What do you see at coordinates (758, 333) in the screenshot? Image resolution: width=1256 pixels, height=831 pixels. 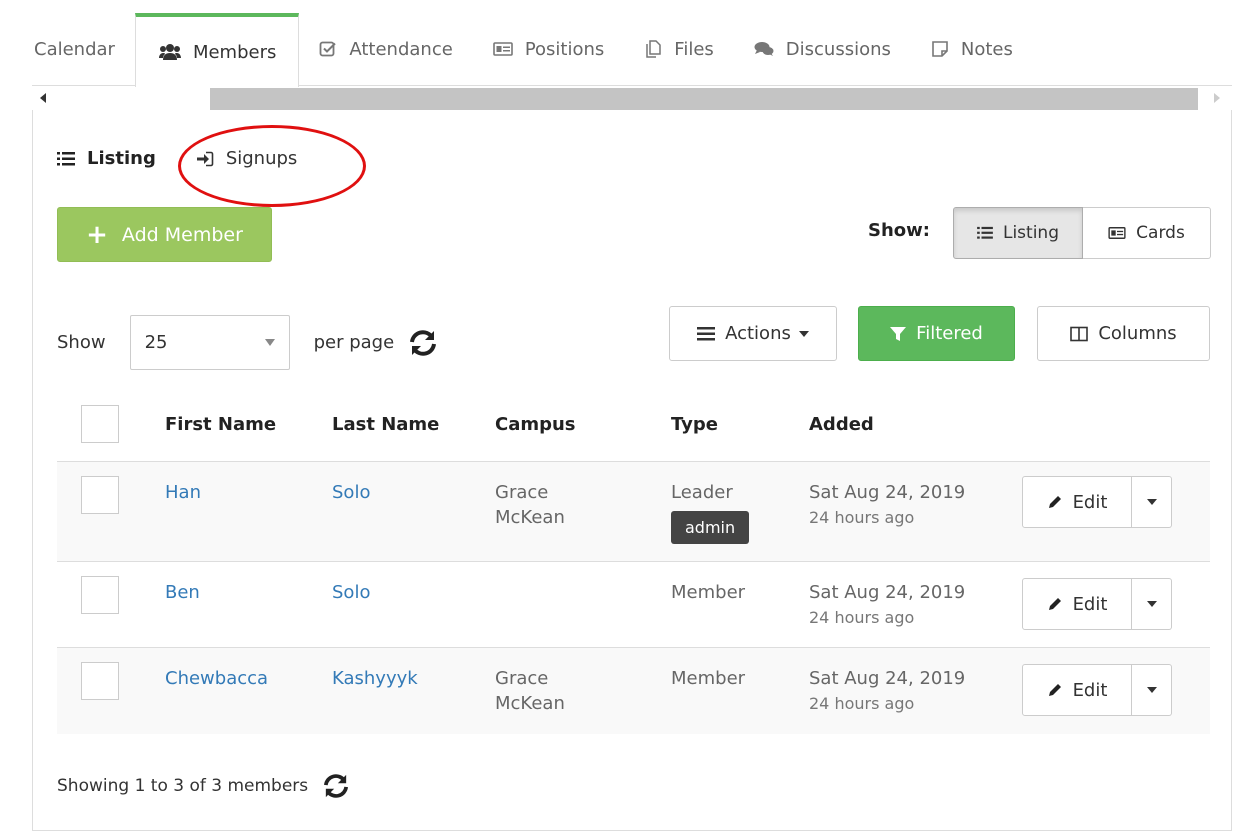 I see `actions-label: Actions` at bounding box center [758, 333].